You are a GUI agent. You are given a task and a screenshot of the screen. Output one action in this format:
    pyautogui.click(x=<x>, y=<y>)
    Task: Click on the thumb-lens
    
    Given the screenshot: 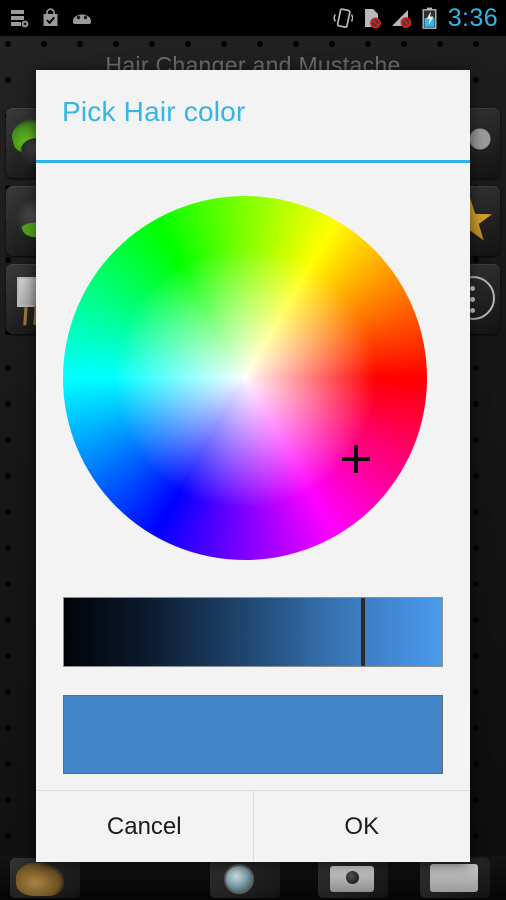 What is the action you would take?
    pyautogui.click(x=245, y=878)
    